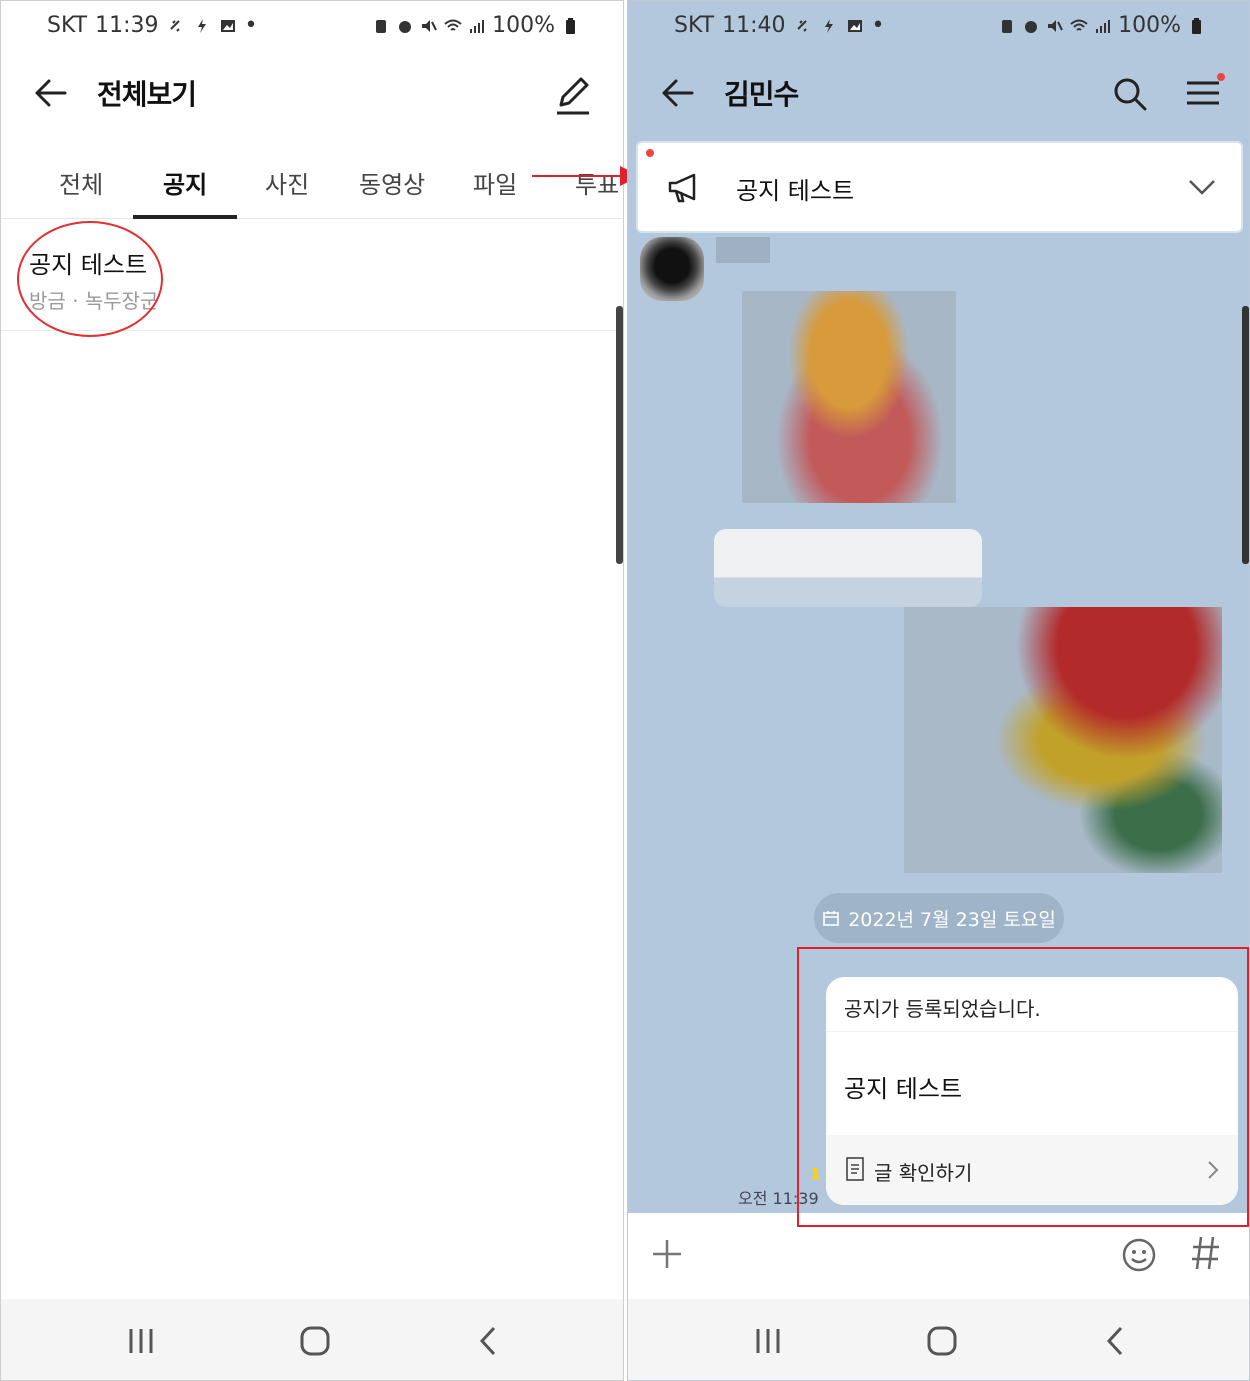 The image size is (1250, 1381). What do you see at coordinates (287, 182) in the screenshot?
I see `tab-photo: 사진` at bounding box center [287, 182].